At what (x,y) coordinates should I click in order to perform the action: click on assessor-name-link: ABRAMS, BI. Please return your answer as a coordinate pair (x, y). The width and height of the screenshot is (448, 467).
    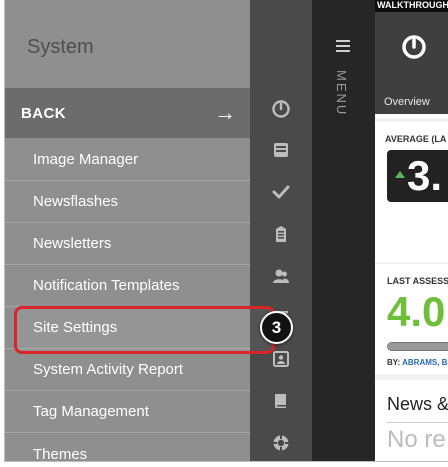
    Looking at the image, I should click on (425, 362).